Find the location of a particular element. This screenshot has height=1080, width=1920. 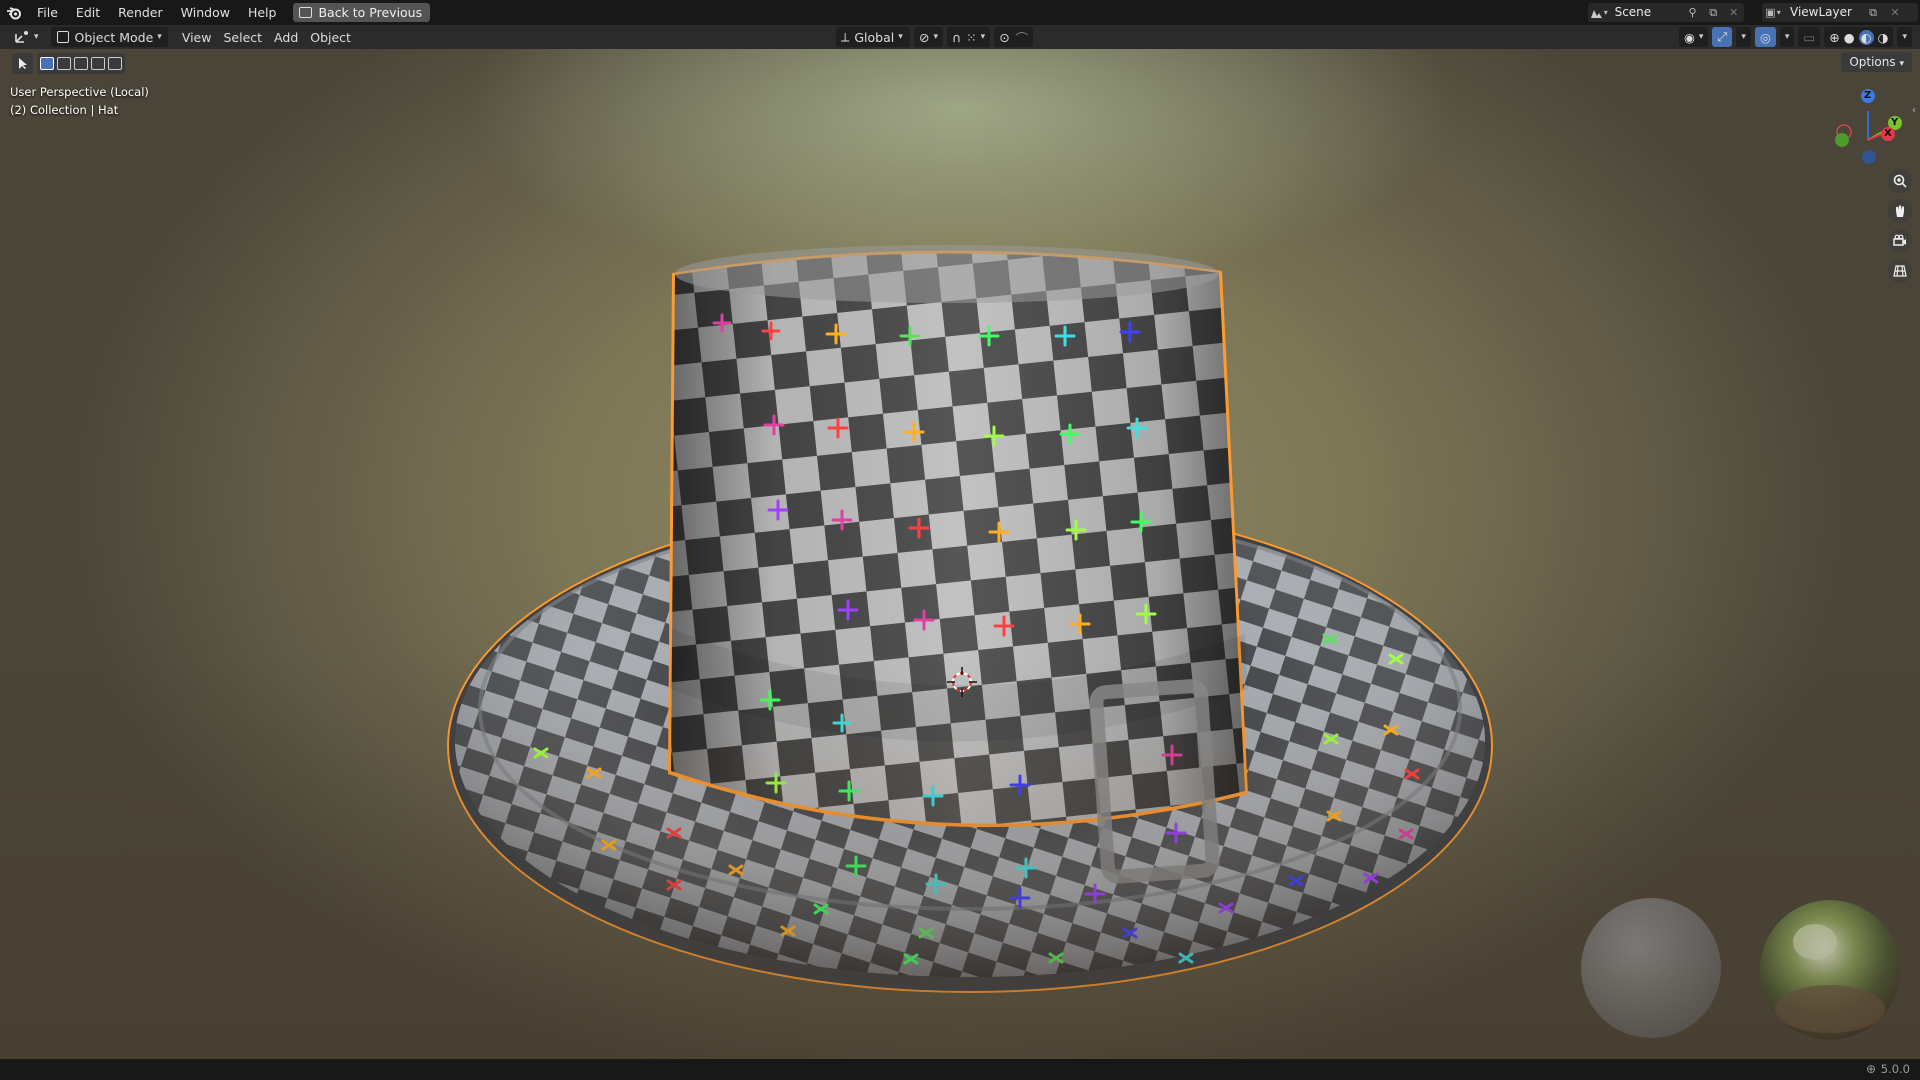

screen-icon is located at coordinates (306, 12).